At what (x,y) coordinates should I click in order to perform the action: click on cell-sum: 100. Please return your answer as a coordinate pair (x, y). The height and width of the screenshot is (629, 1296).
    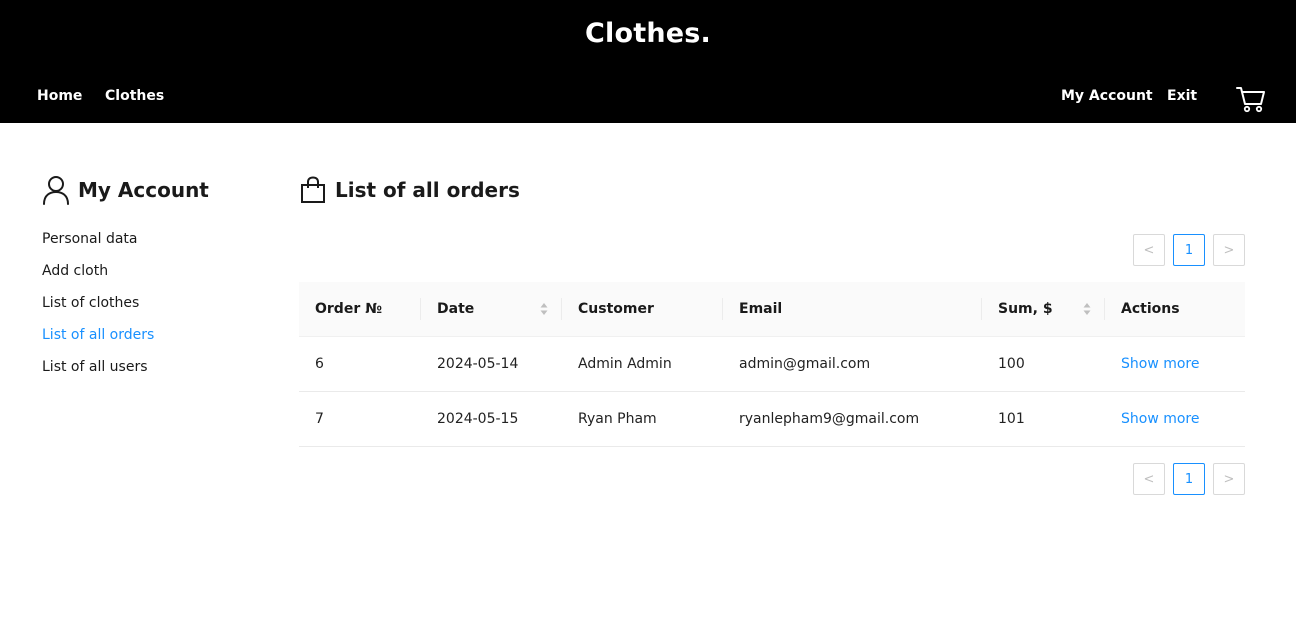
    Looking at the image, I should click on (1043, 364).